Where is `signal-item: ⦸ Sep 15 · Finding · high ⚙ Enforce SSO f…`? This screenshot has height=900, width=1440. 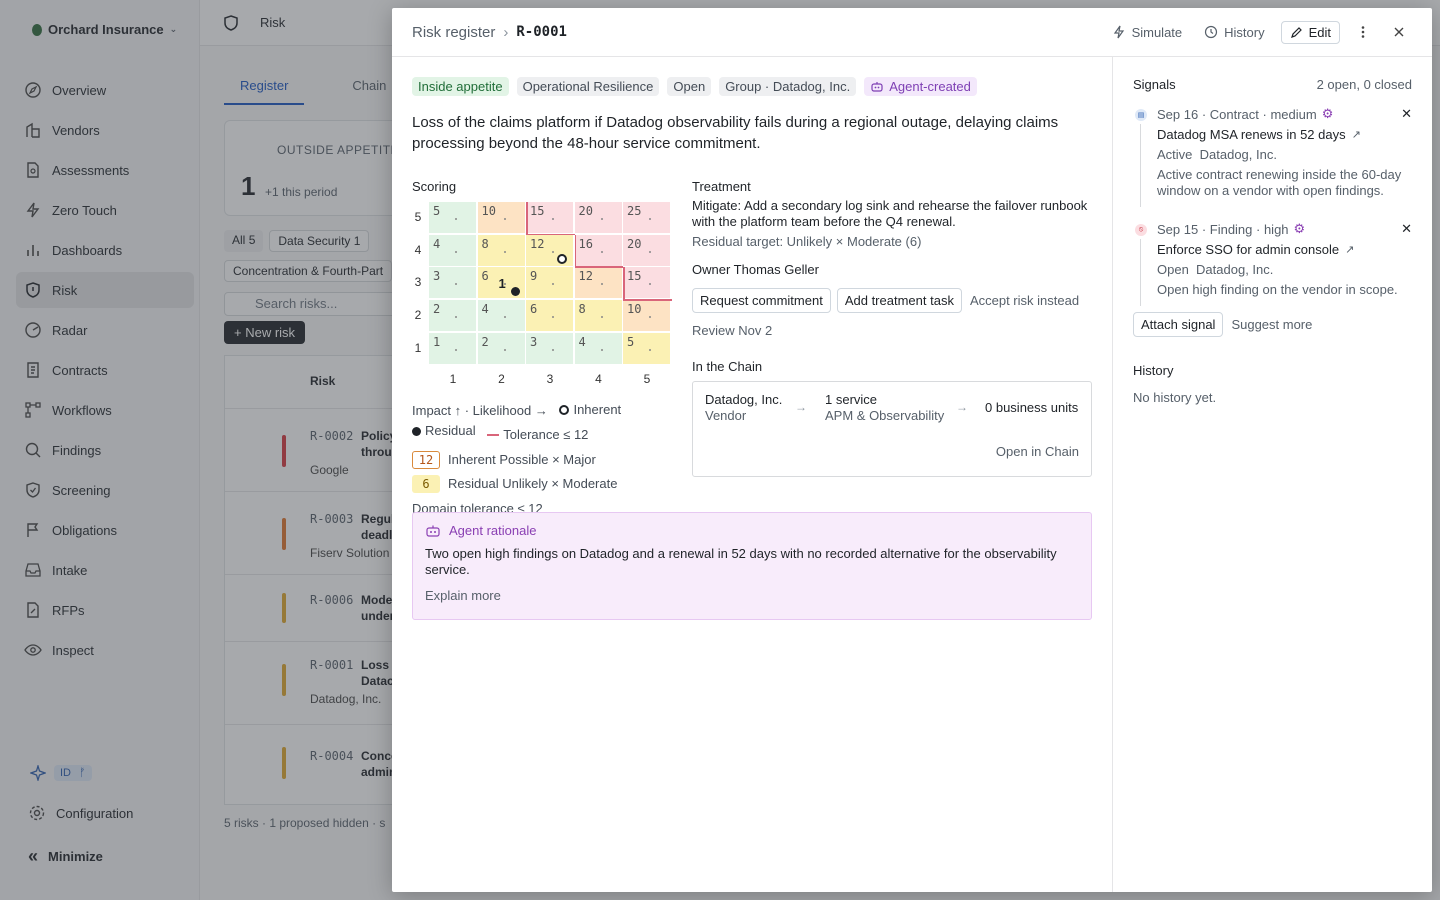 signal-item: ⦸ Sep 15 · Finding · high ⚙ Enforce SSO f… is located at coordinates (1272, 263).